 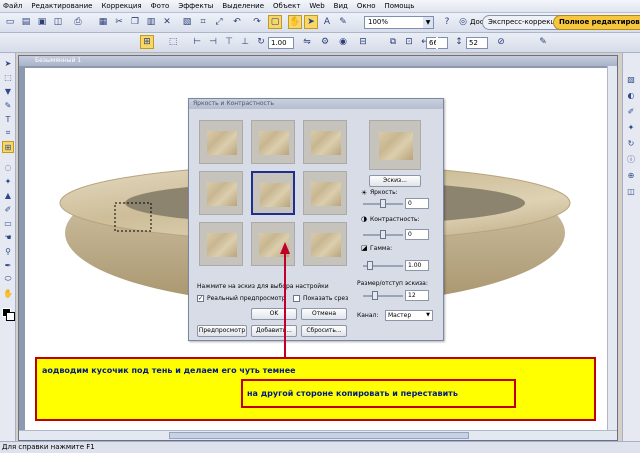 I want to click on info-panel-icon: ⓘ, so click(x=631, y=159).